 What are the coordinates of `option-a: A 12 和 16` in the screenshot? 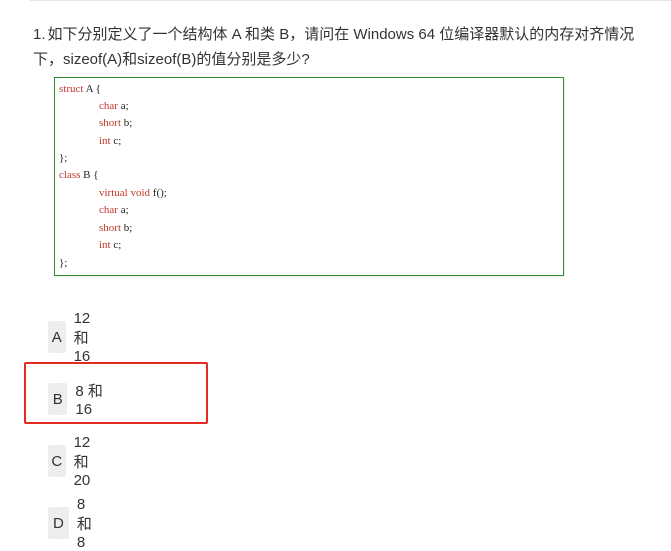 It's located at (76, 337).